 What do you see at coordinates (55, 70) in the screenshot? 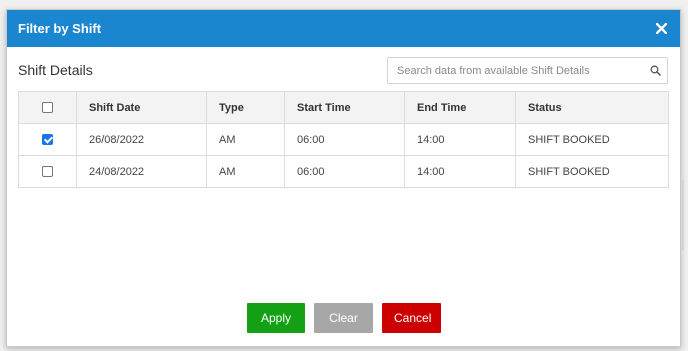
I see `section-title: Shift Details` at bounding box center [55, 70].